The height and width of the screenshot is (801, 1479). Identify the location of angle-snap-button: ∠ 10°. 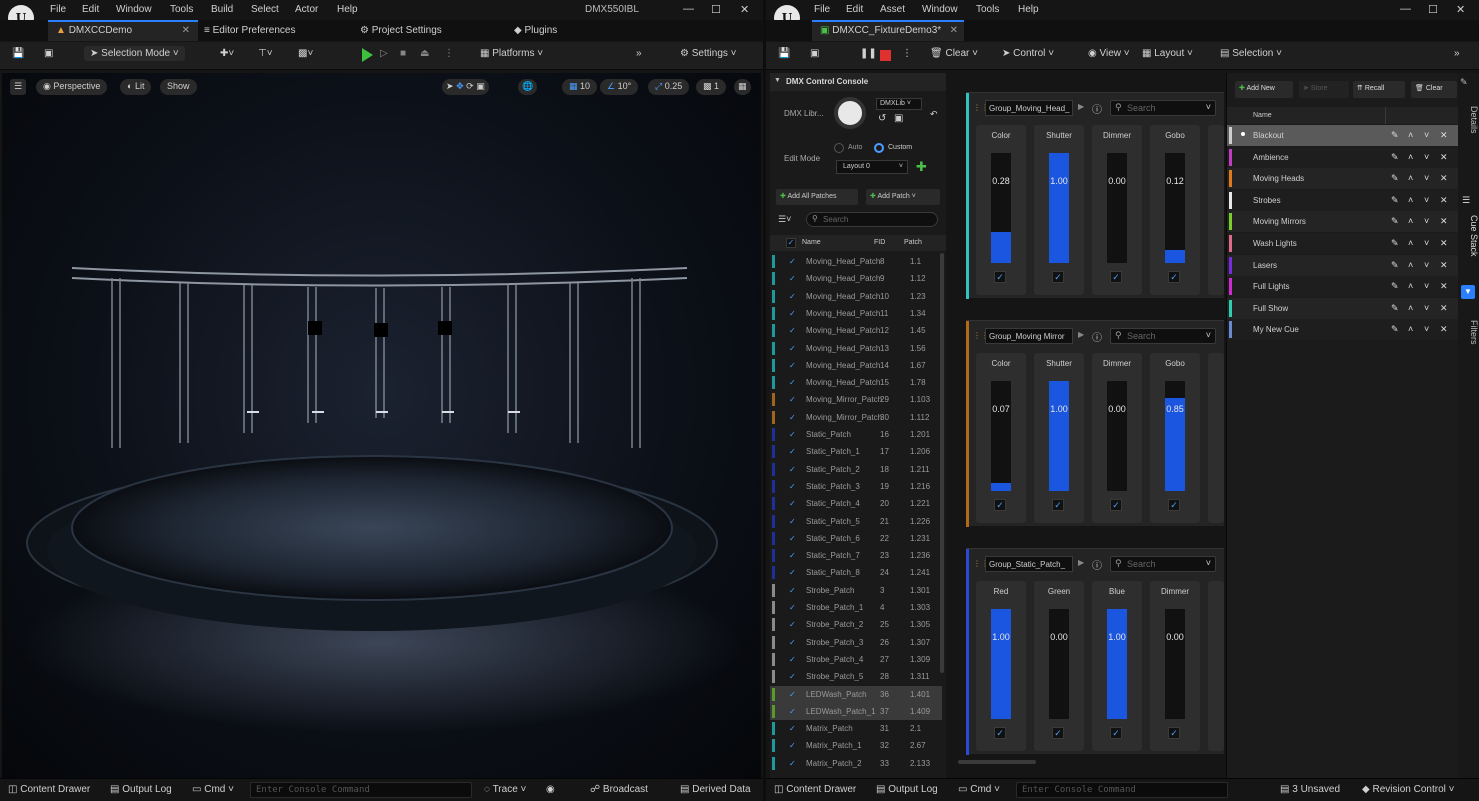
(619, 87).